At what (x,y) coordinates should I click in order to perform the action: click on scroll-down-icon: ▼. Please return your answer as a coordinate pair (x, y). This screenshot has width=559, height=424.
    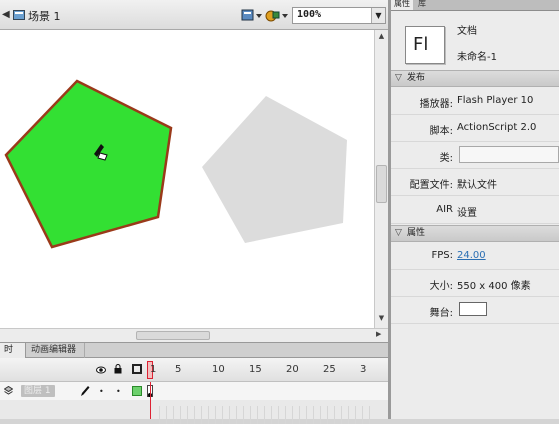
    Looking at the image, I should click on (381, 319).